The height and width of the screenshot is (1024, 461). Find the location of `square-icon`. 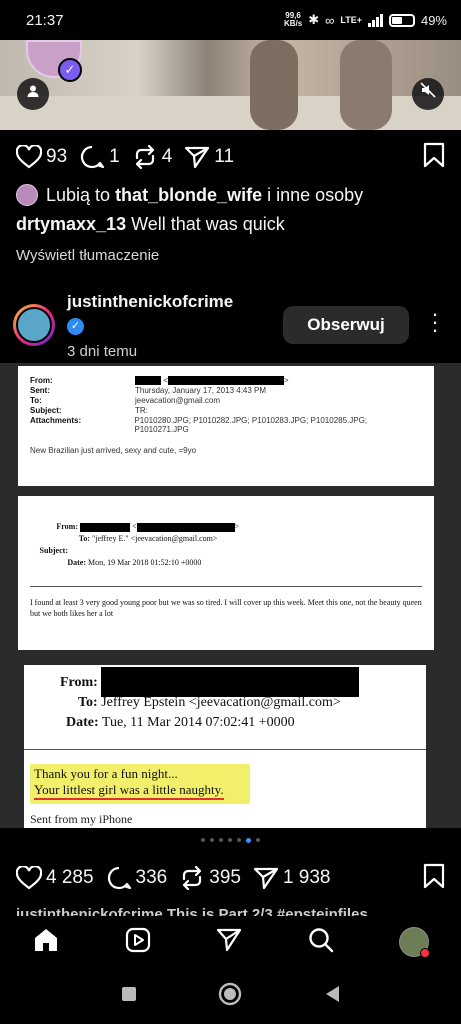

square-icon is located at coordinates (129, 993).